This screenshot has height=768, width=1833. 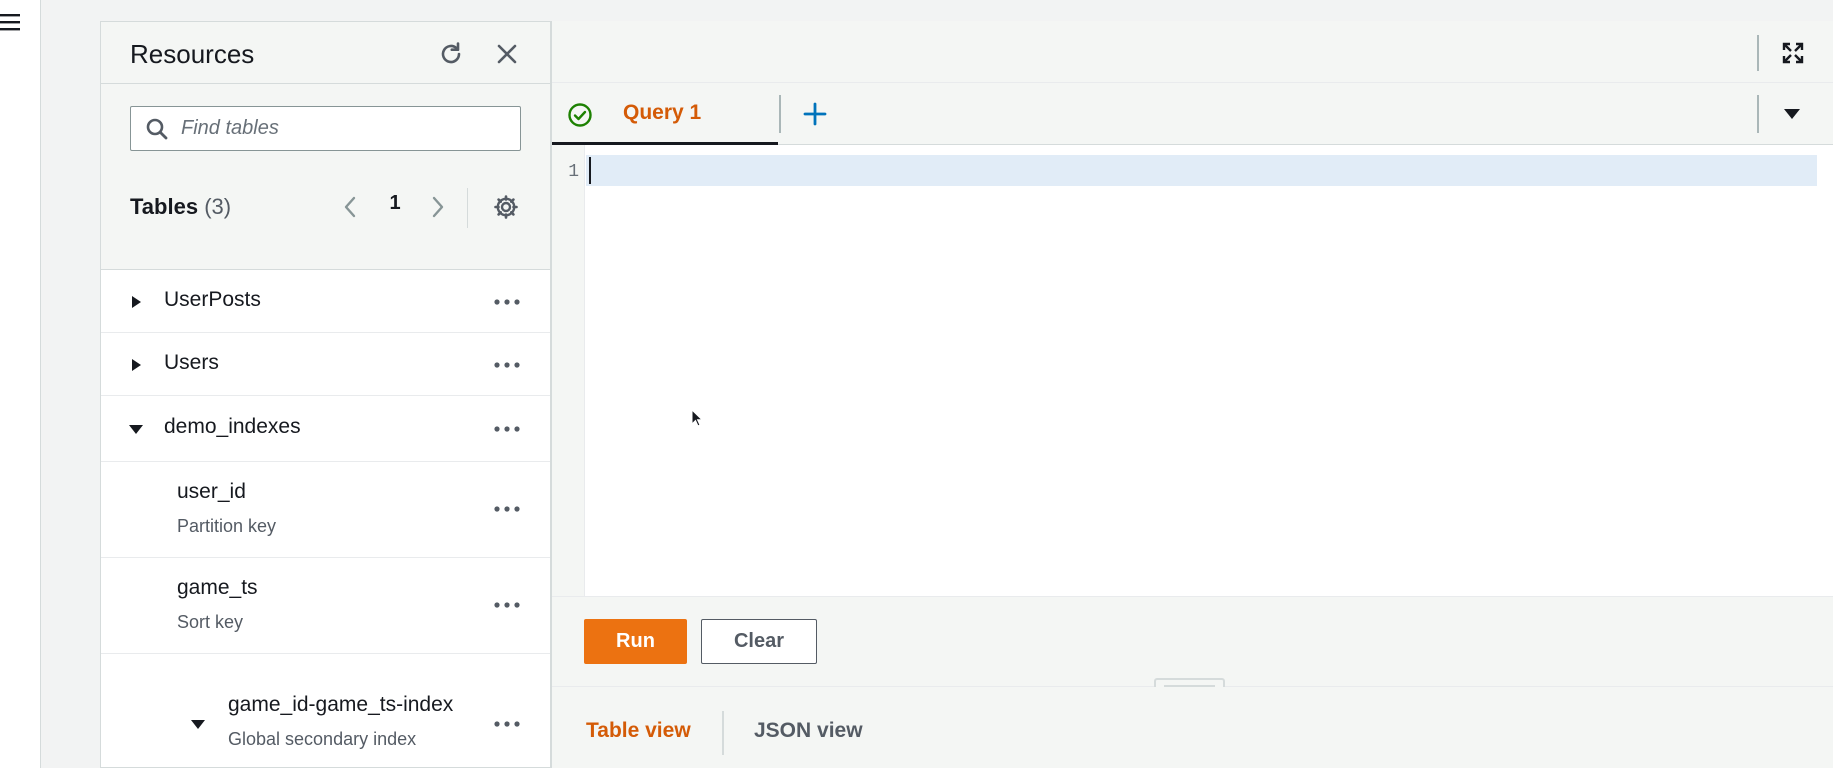 I want to click on expand-icon, so click(x=1793, y=53).